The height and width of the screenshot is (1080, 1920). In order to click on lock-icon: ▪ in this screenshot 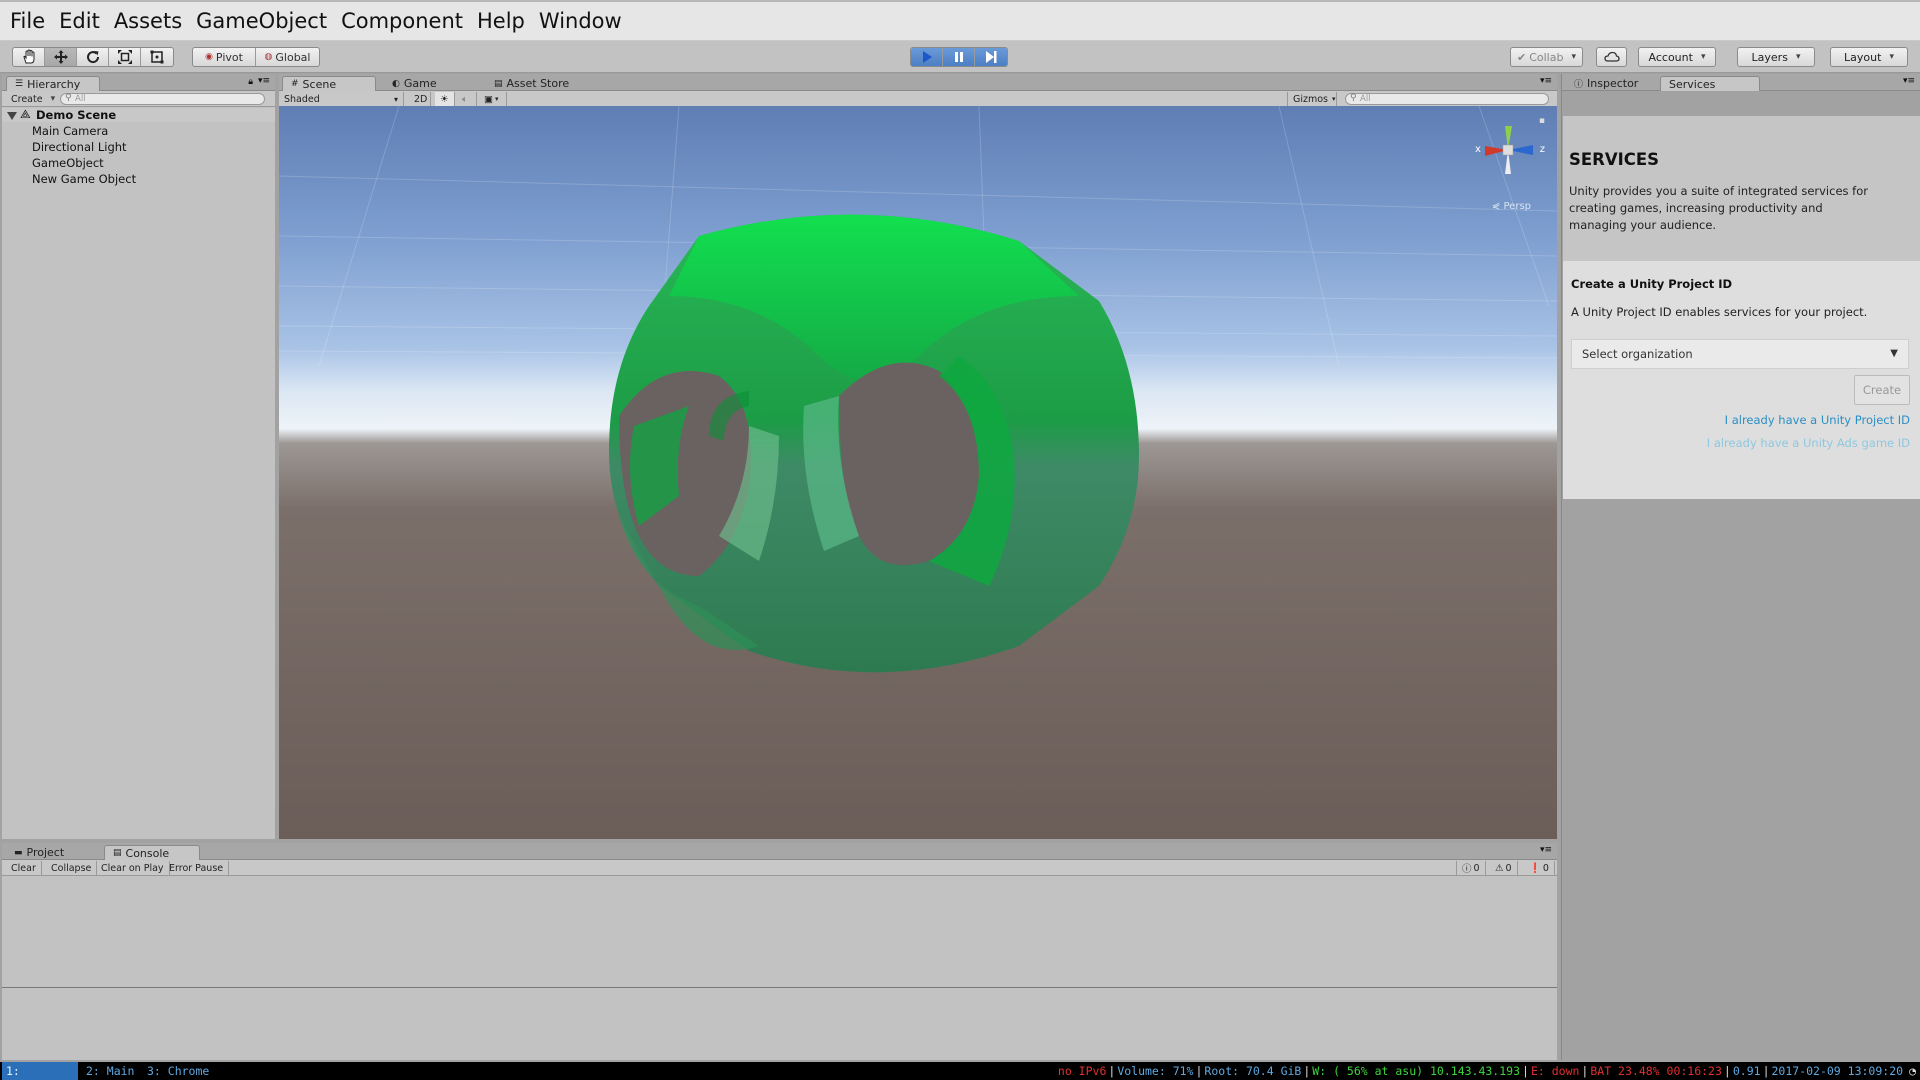, I will do `click(1542, 121)`.